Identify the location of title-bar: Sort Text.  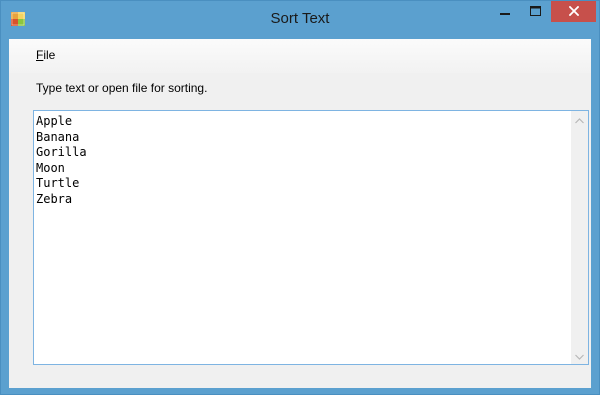
(300, 20).